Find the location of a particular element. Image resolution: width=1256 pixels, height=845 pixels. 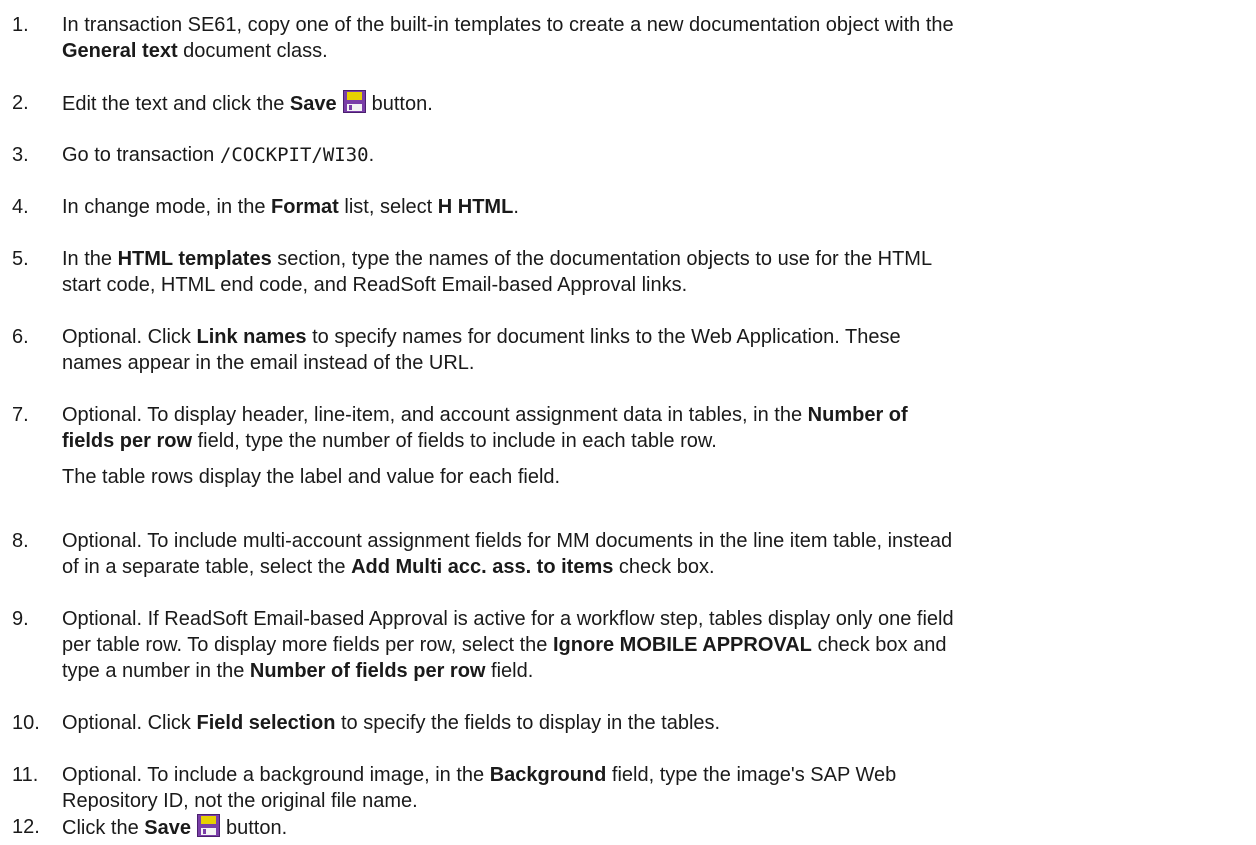

step-number: 9. is located at coordinates (20, 619).